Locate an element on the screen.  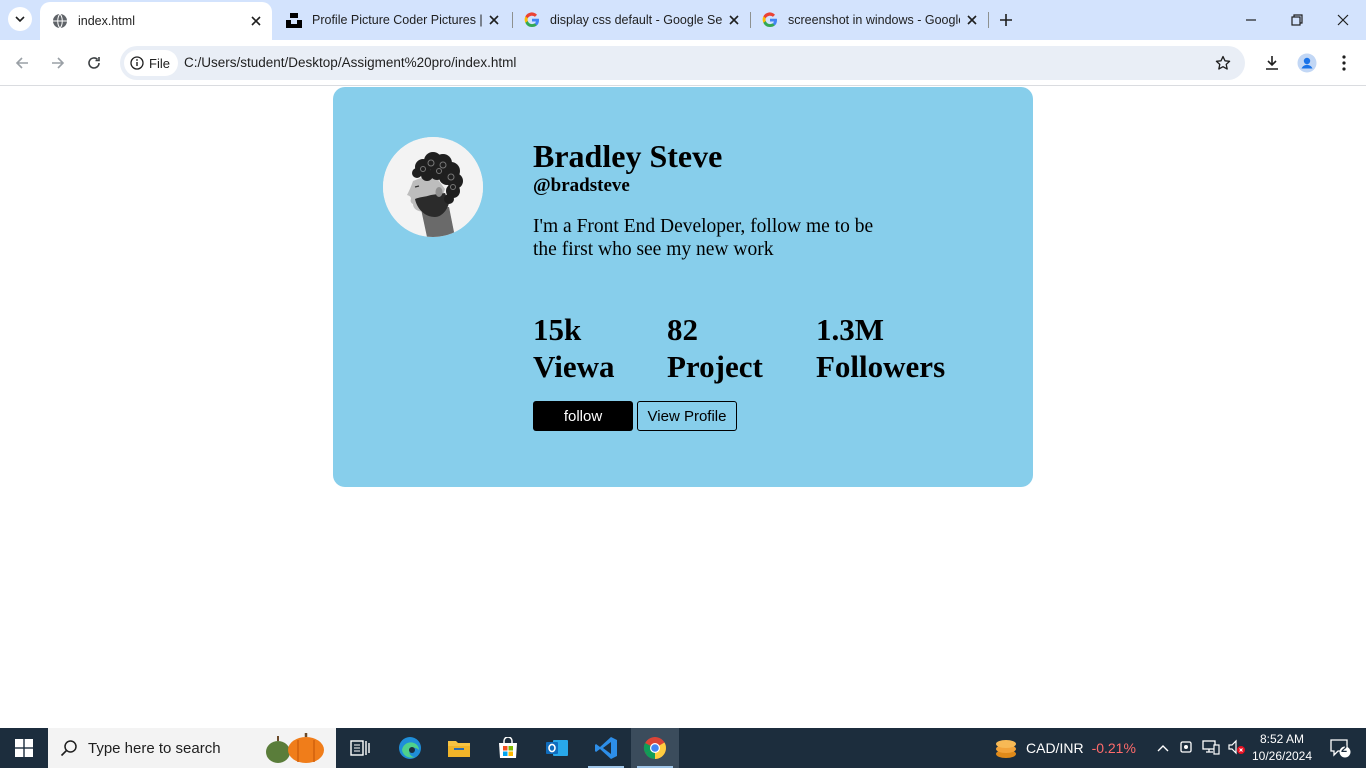
minimize-icon is located at coordinates (1251, 20).